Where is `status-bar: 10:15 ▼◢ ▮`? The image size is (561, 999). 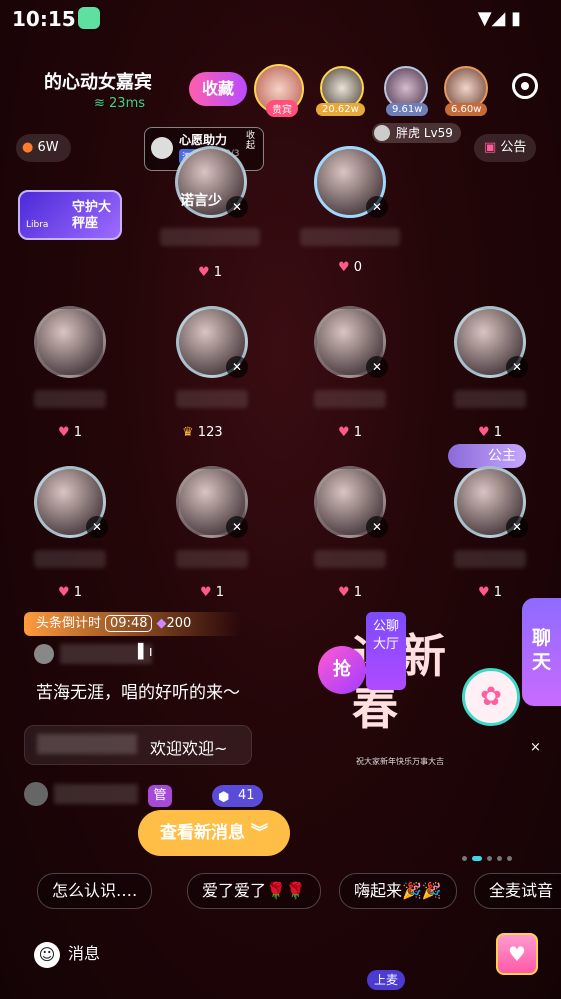 status-bar: 10:15 ▼◢ ▮ is located at coordinates (280, 19).